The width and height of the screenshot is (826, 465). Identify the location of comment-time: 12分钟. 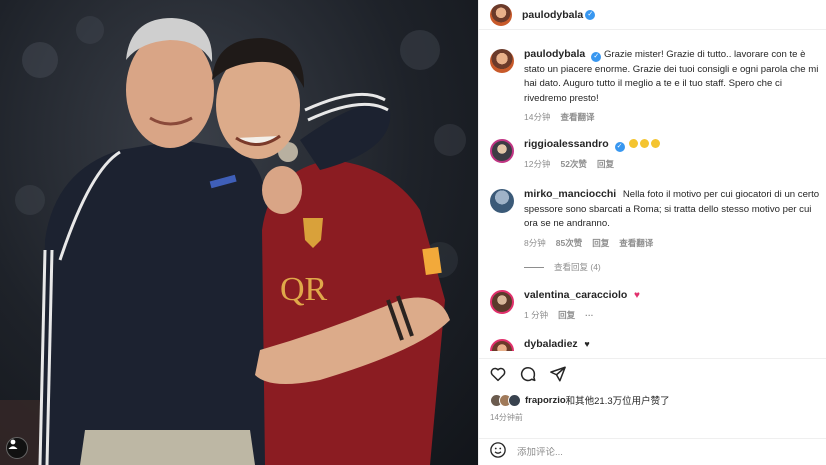
(537, 164).